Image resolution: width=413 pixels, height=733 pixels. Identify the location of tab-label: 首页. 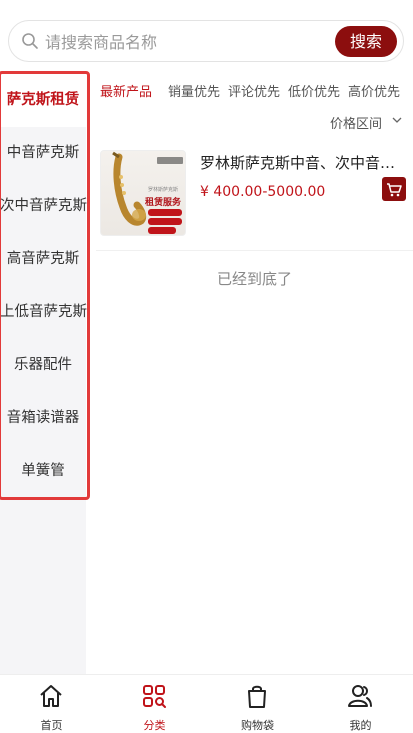
(51, 725).